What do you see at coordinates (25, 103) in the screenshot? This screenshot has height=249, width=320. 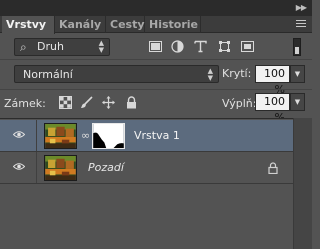 I see `lock-label: Zámek:` at bounding box center [25, 103].